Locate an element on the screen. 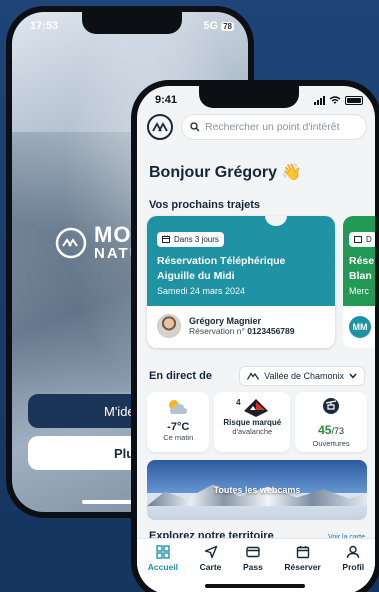 This screenshot has width=379, height=592. trip-date: Samedi 24 mars 2024 is located at coordinates (201, 291).